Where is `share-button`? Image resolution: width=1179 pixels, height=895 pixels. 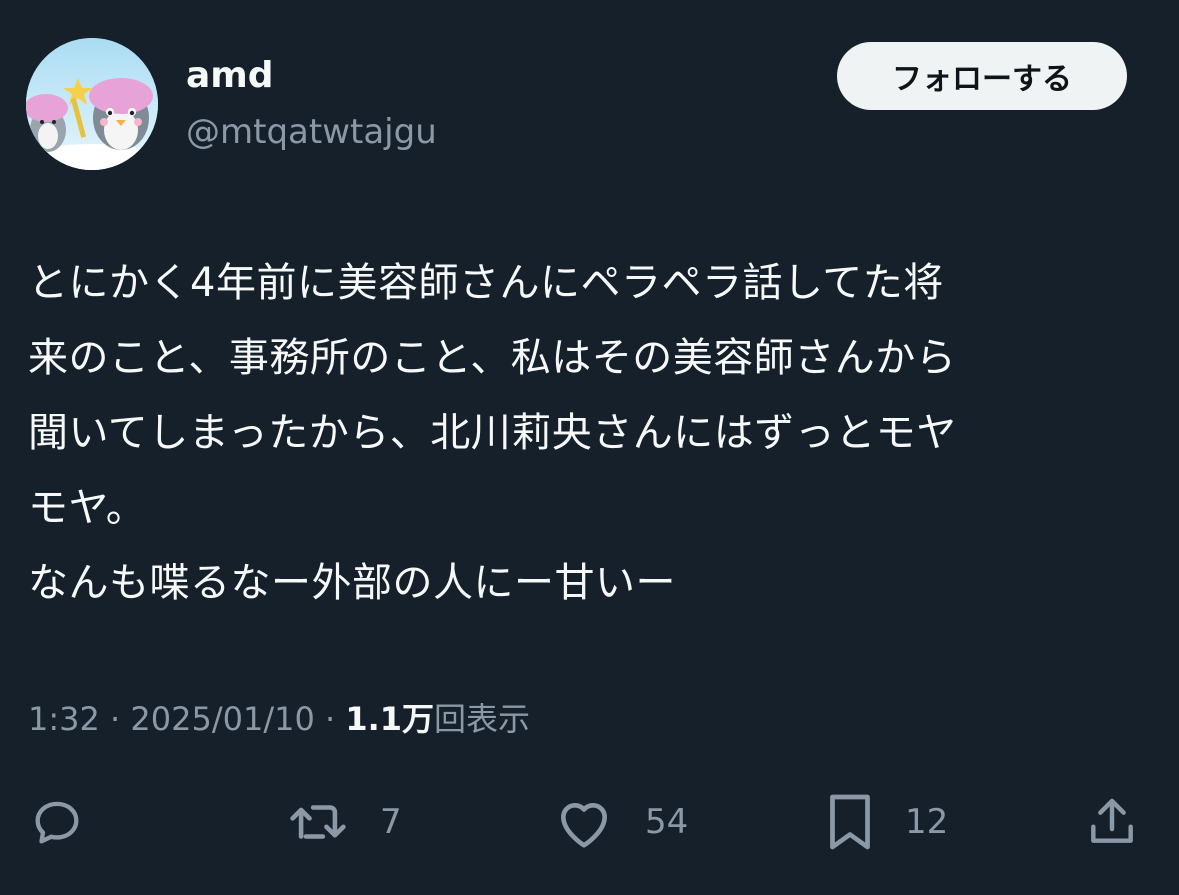
share-button is located at coordinates (1112, 822).